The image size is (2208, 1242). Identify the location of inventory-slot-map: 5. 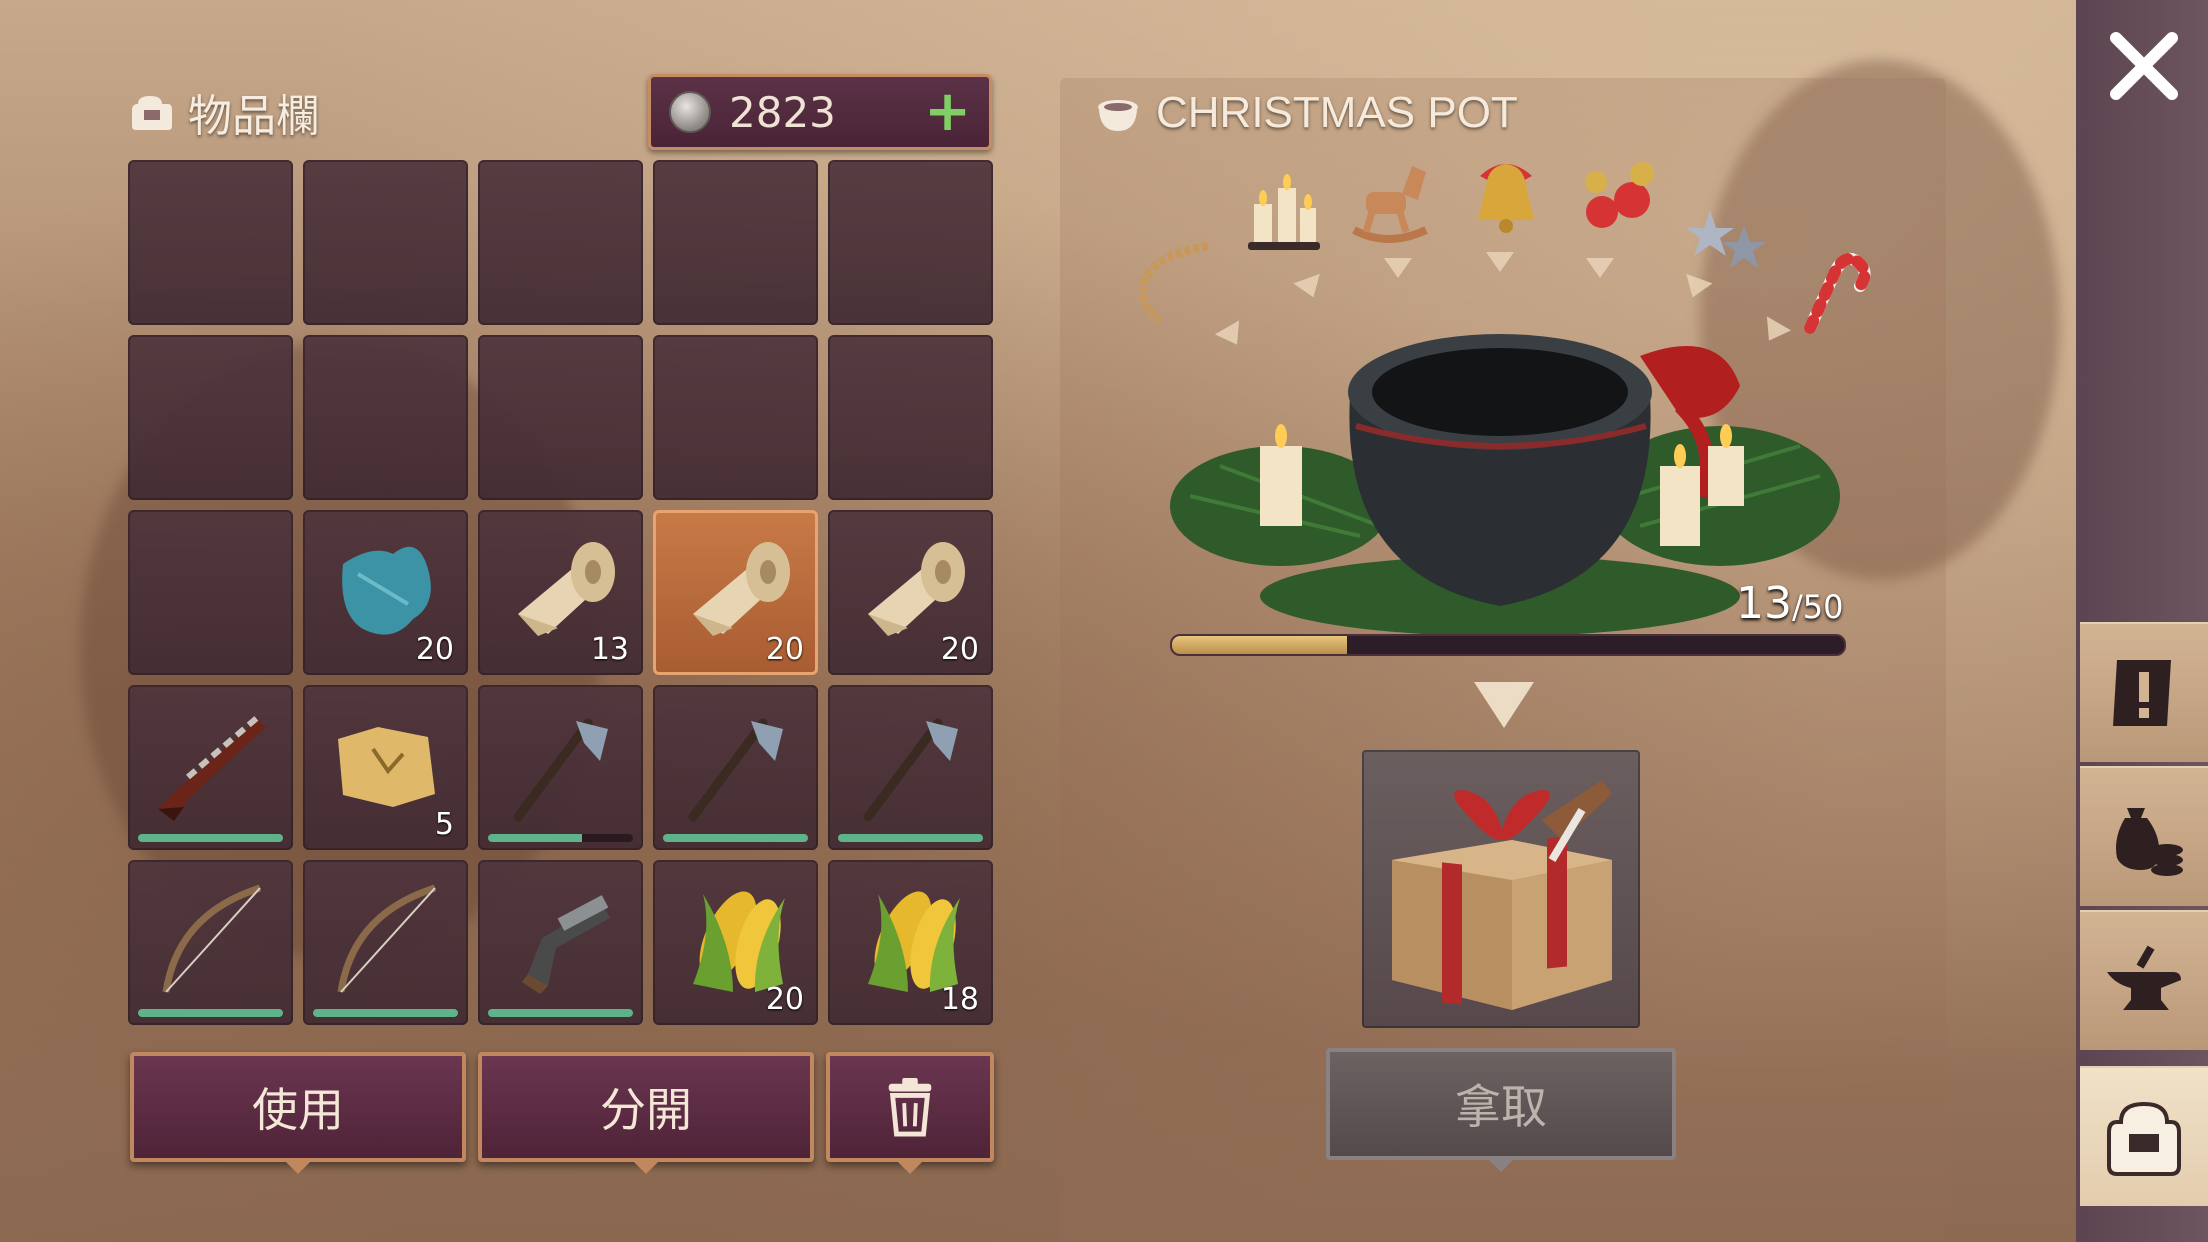
(385, 767).